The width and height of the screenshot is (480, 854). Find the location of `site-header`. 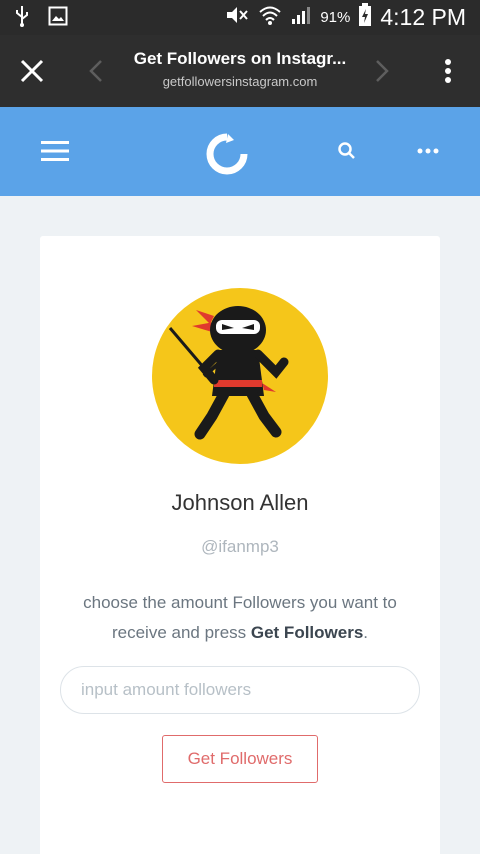

site-header is located at coordinates (240, 151).